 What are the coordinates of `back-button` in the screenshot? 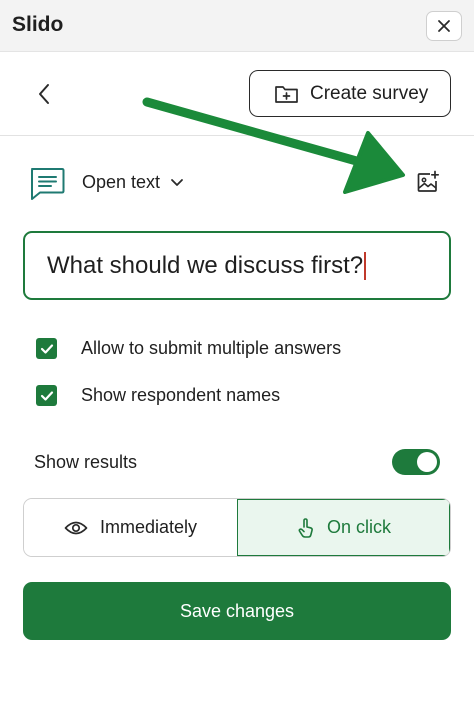 It's located at (44, 94).